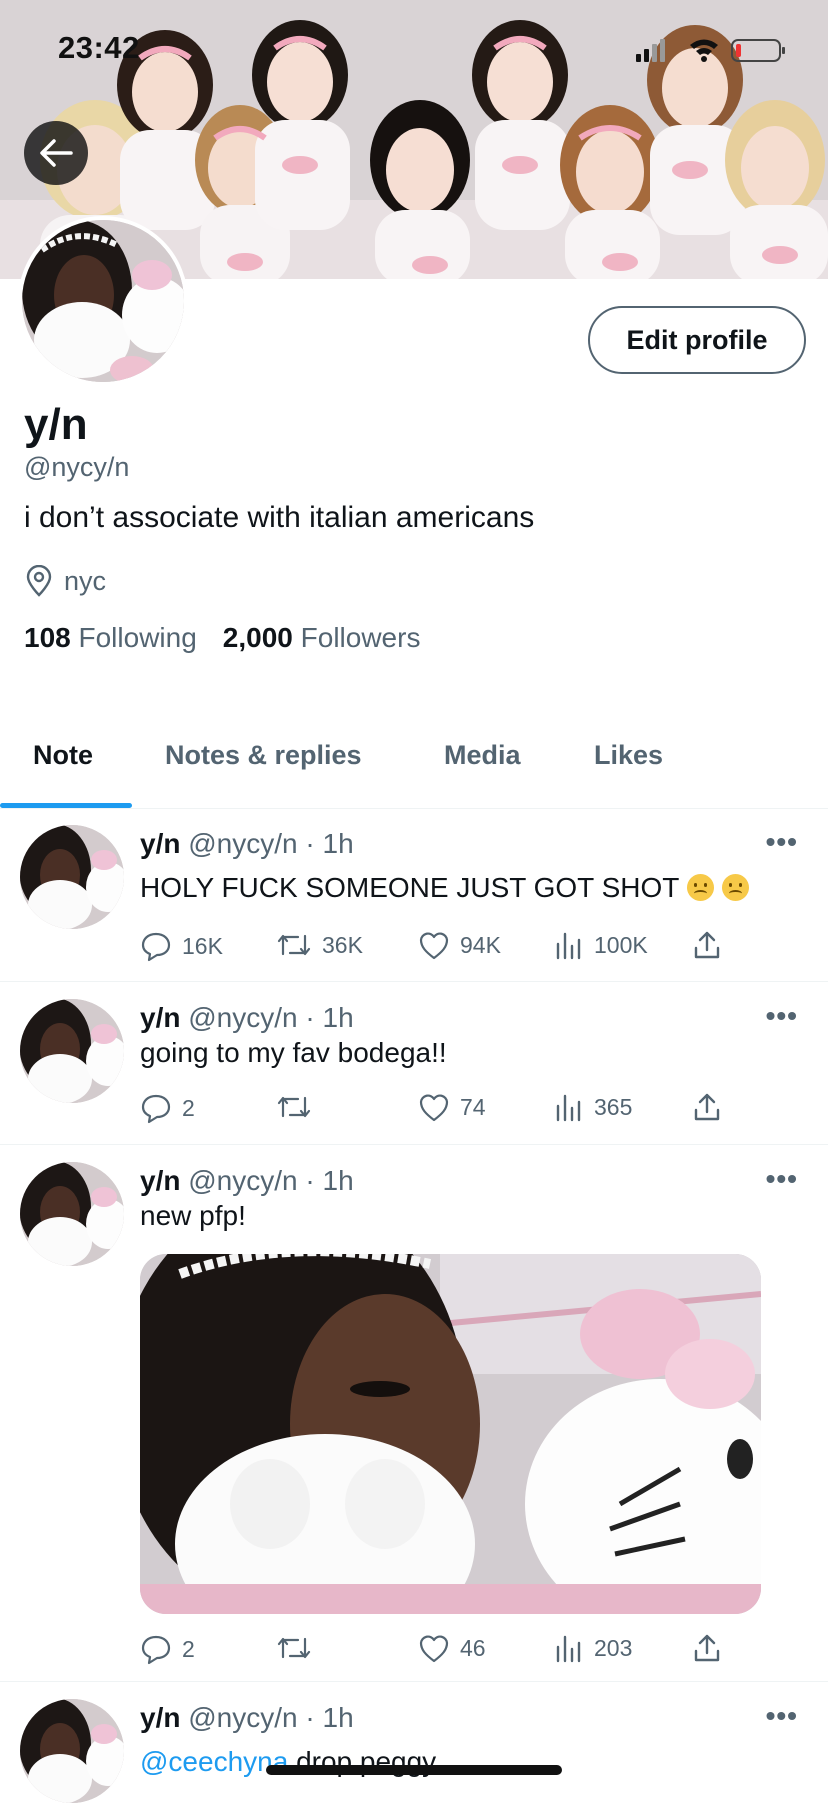  What do you see at coordinates (473, 1647) in the screenshot?
I see `like-count: 46` at bounding box center [473, 1647].